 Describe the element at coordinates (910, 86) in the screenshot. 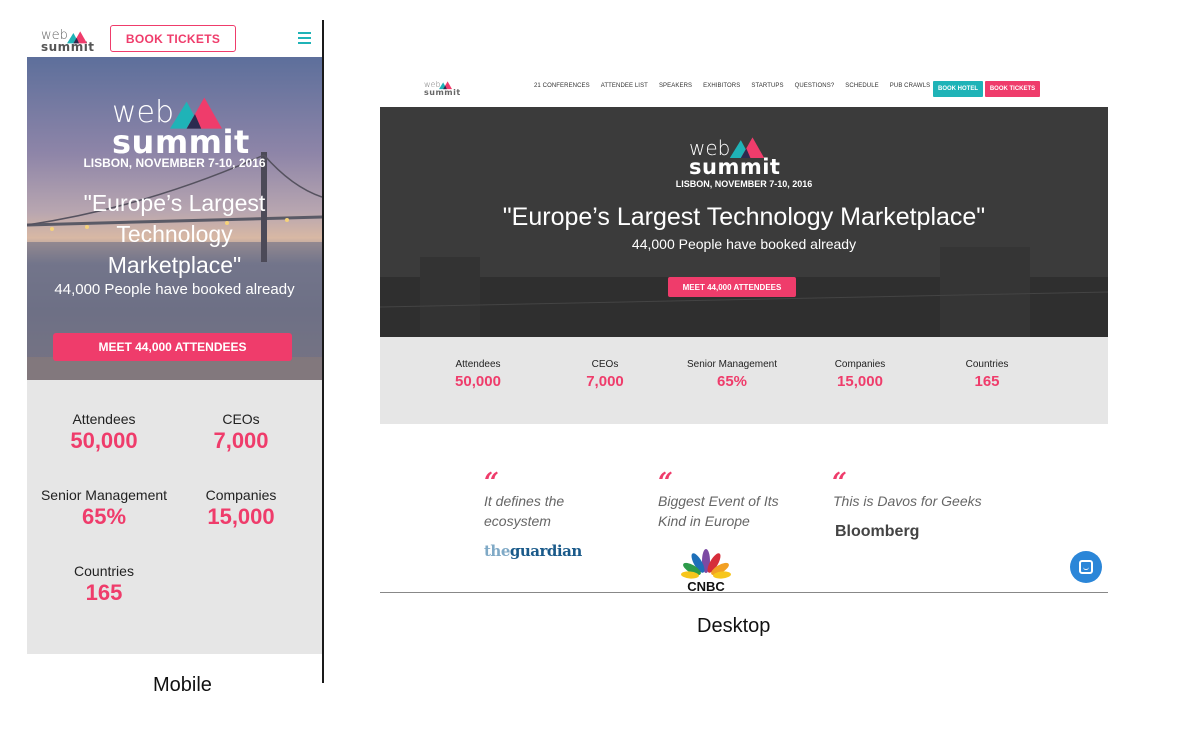

I see `nav-link-pub-crawls: PUB CRAWLS` at that location.